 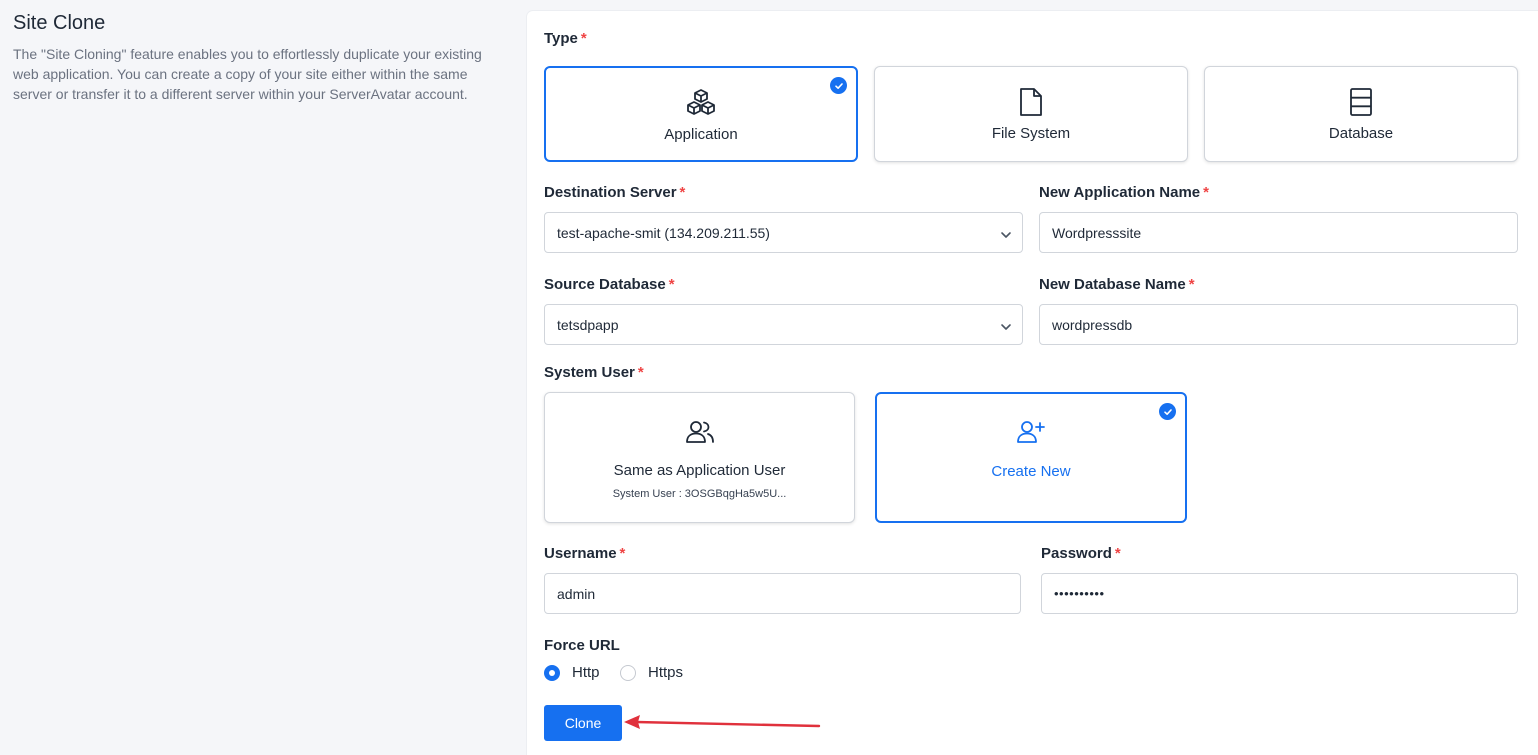 What do you see at coordinates (605, 284) in the screenshot?
I see `source-database-label-text: Source Database` at bounding box center [605, 284].